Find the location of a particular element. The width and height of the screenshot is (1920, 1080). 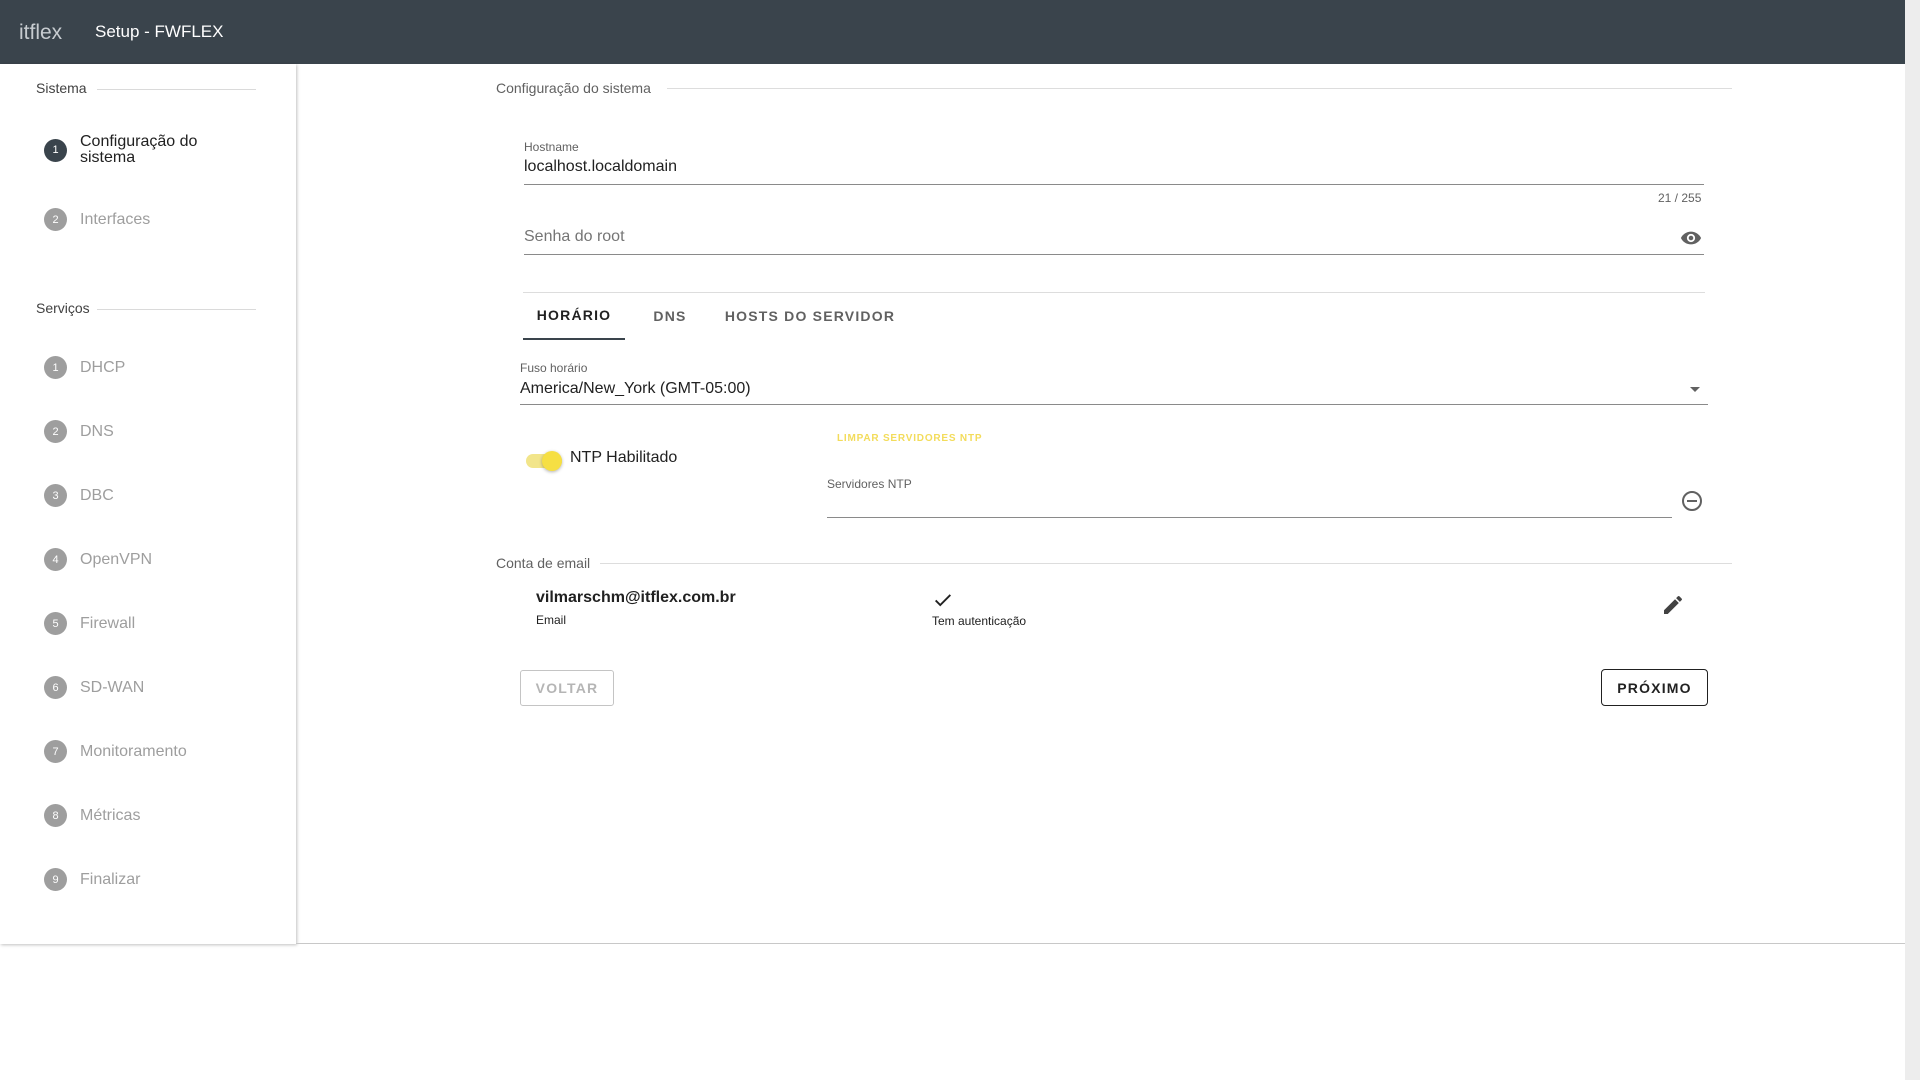

section-title-configuracao: Configuração do sistema is located at coordinates (581, 88).